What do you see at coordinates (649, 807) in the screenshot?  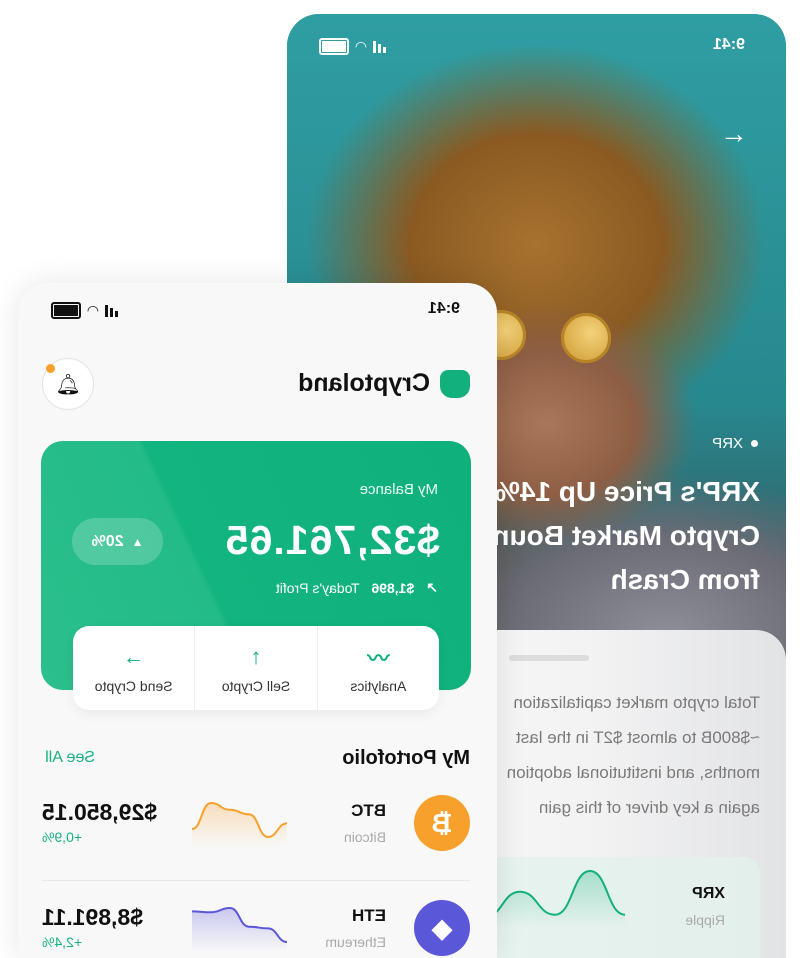 I see `body-line: again a key driver of this gain` at bounding box center [649, 807].